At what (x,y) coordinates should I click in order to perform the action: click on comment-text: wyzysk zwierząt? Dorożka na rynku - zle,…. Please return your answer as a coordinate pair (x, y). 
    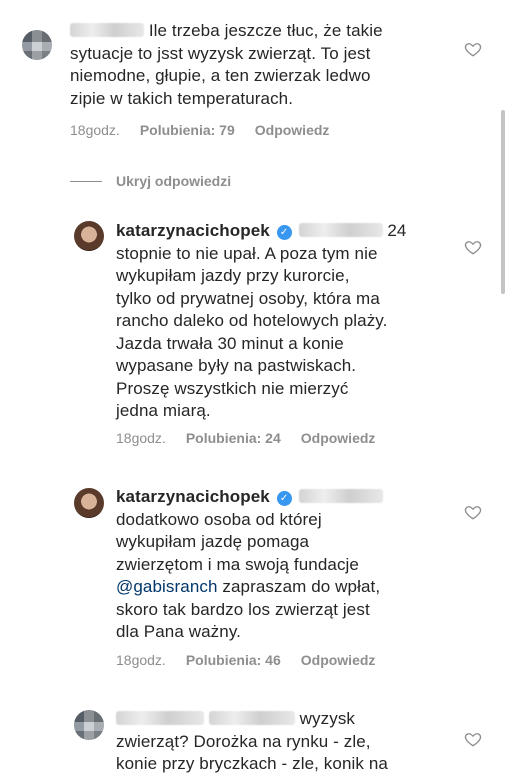
    Looking at the image, I should click on (252, 741).